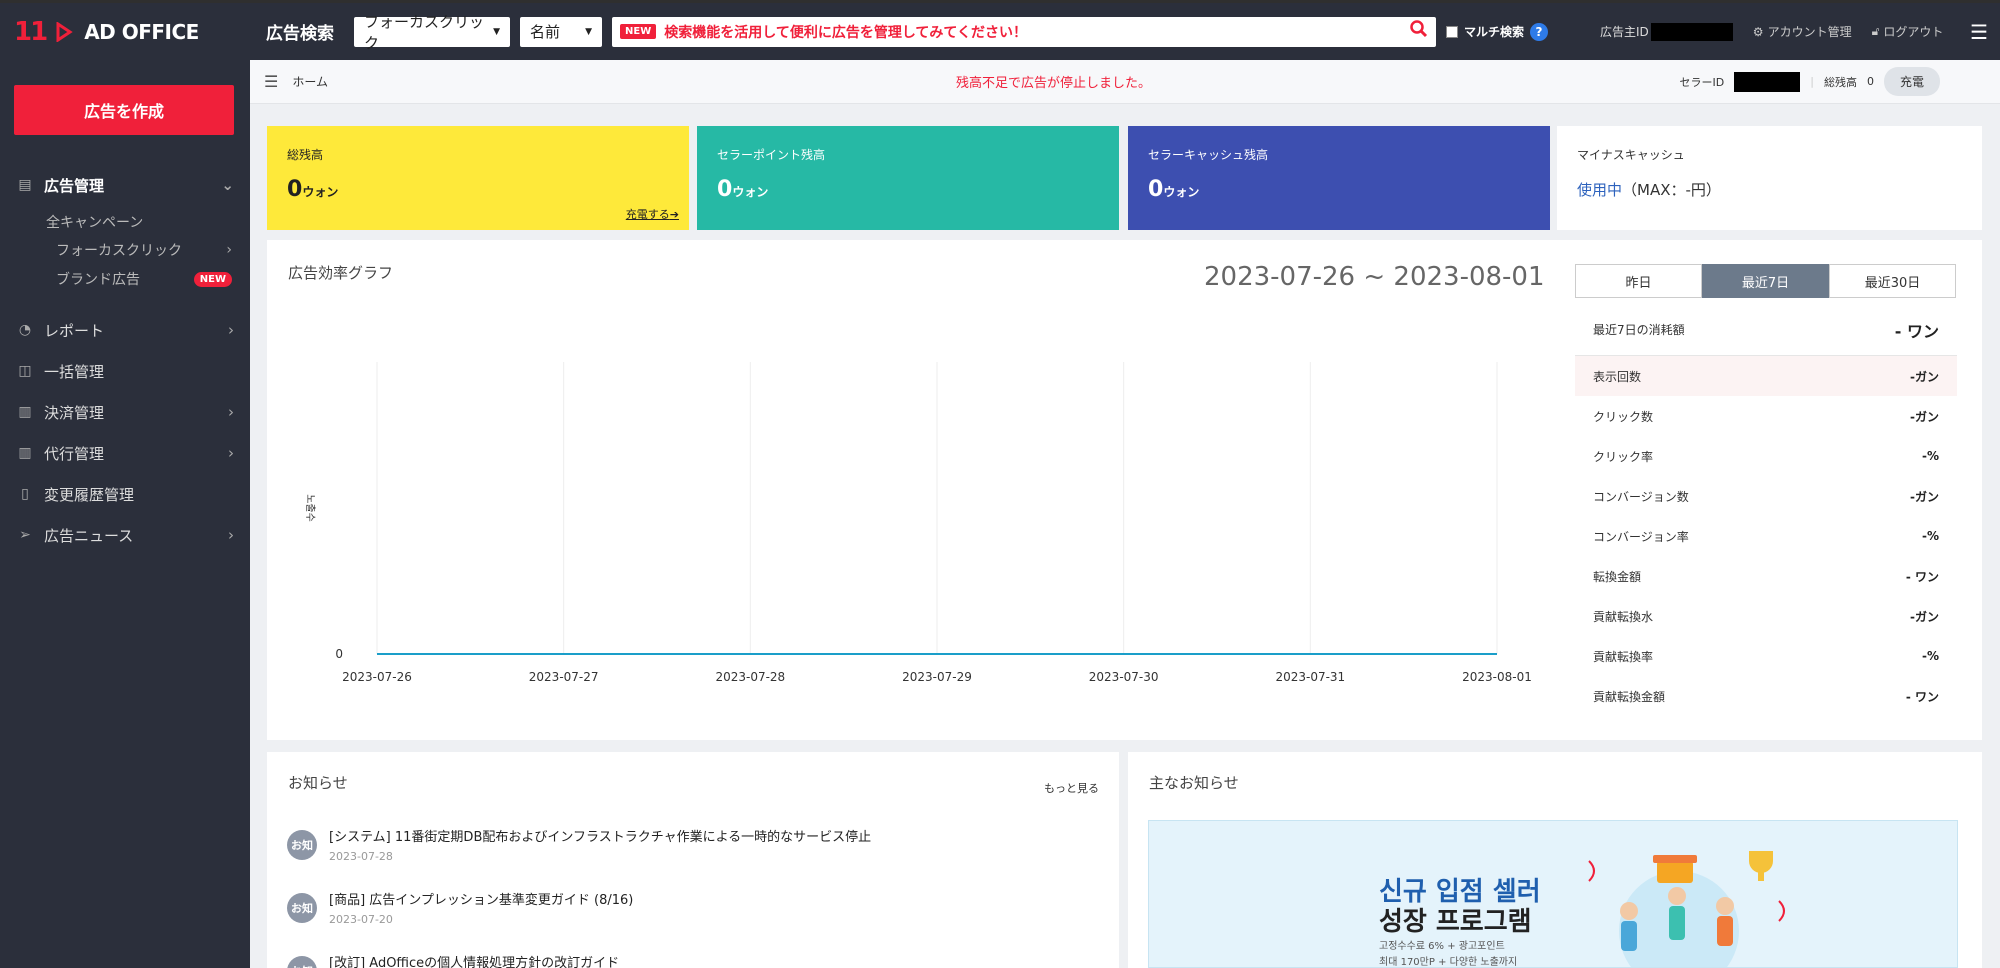 The image size is (2000, 968). What do you see at coordinates (1892, 281) in the screenshot?
I see `period-tab: 最近30日` at bounding box center [1892, 281].